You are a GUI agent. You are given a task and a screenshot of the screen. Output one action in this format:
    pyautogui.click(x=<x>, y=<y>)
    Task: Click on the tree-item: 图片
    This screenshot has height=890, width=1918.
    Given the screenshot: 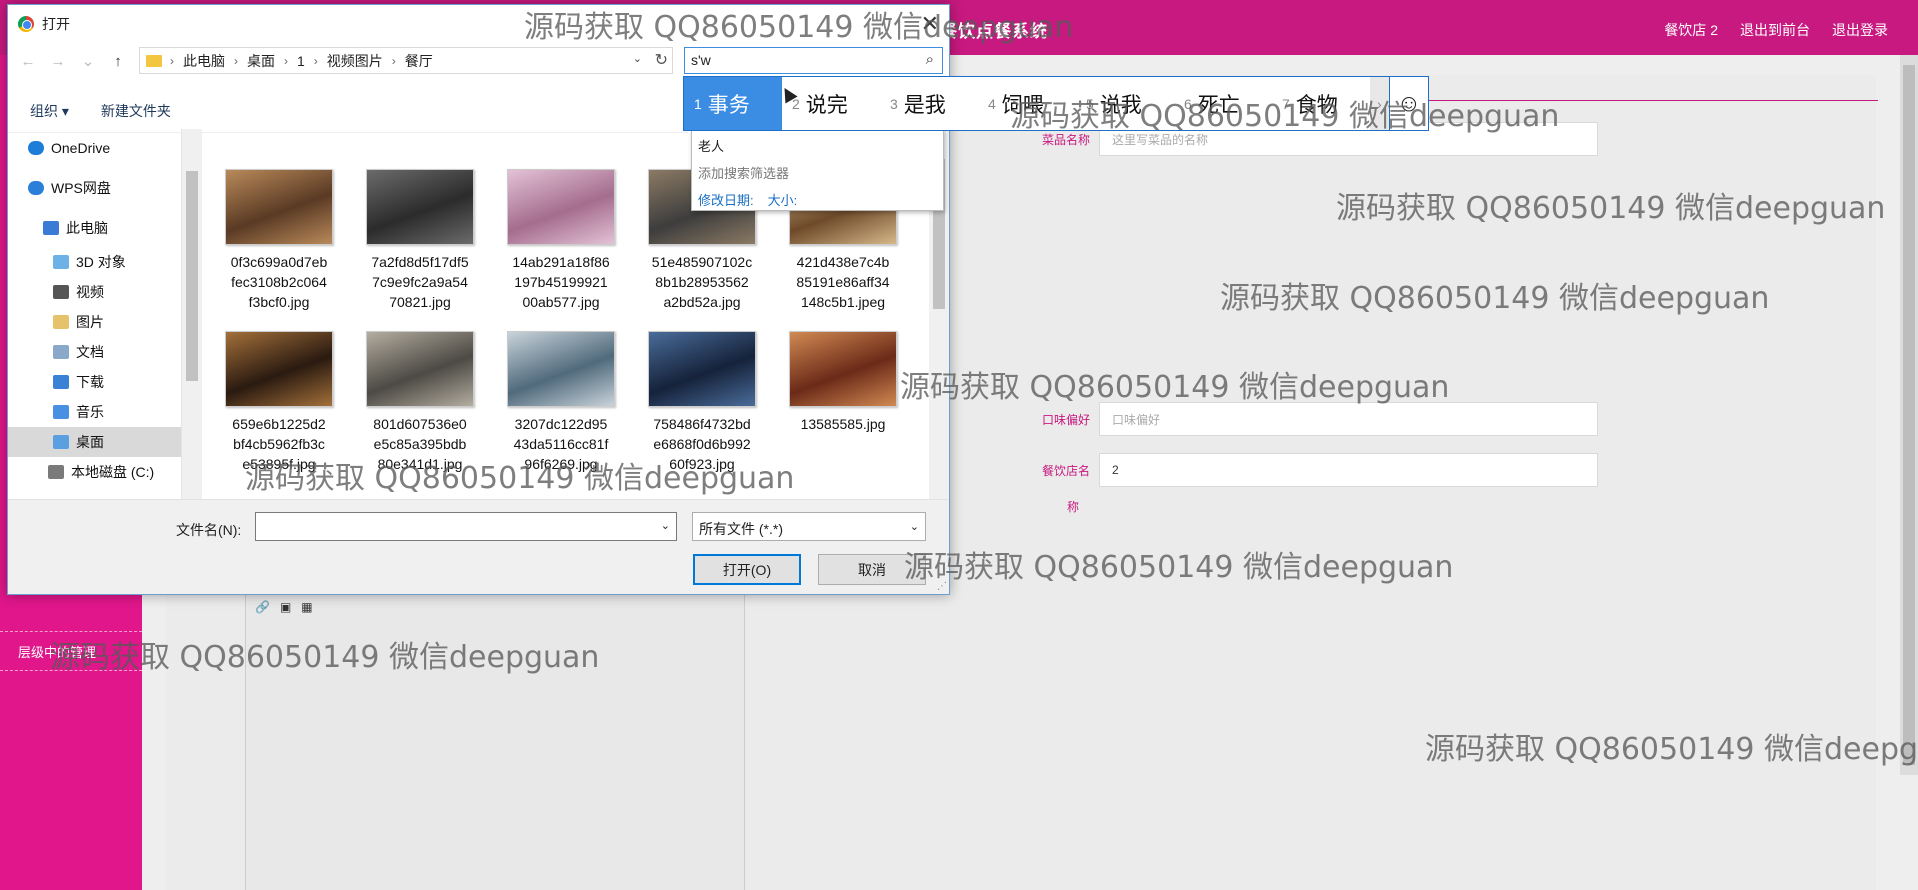 What is the action you would take?
    pyautogui.click(x=94, y=322)
    